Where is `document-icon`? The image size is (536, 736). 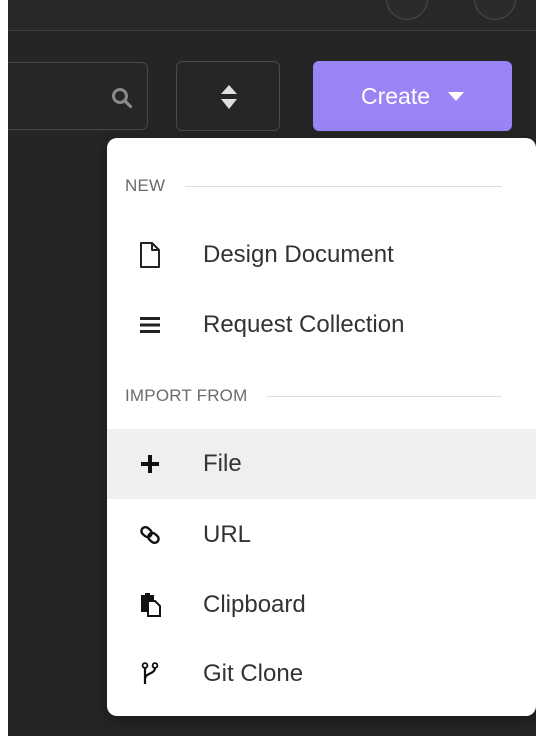
document-icon is located at coordinates (150, 255).